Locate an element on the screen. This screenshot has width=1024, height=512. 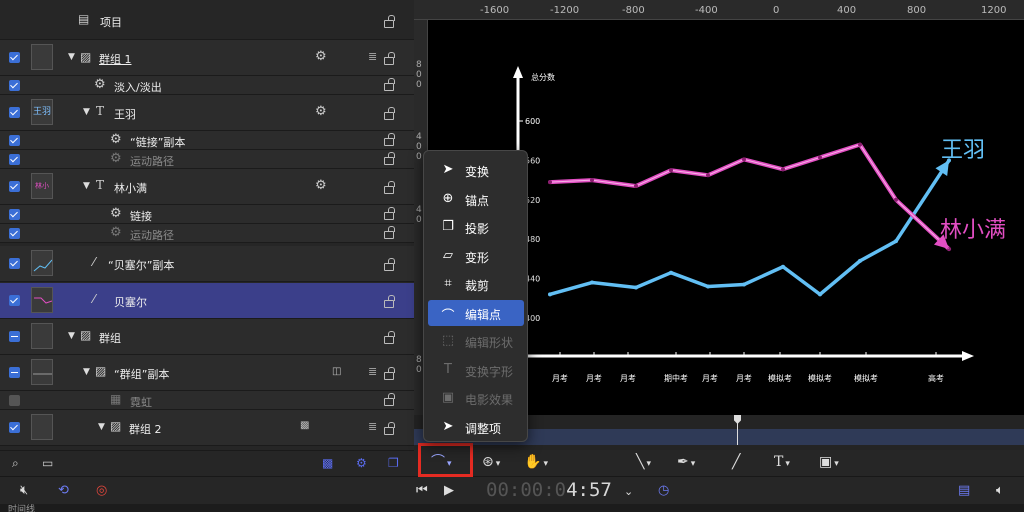
menu-item-pointer: ➤ 变换 is located at coordinates (476, 170).